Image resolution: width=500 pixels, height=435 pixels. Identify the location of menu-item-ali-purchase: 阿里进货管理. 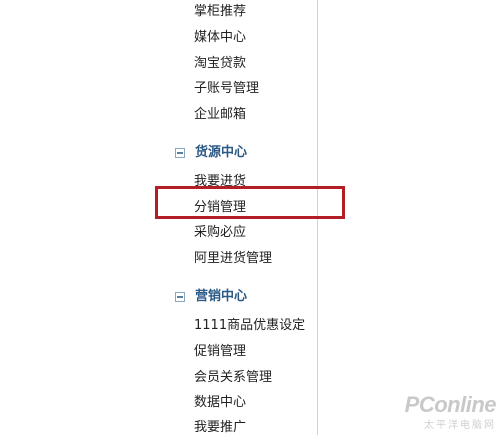
(233, 259).